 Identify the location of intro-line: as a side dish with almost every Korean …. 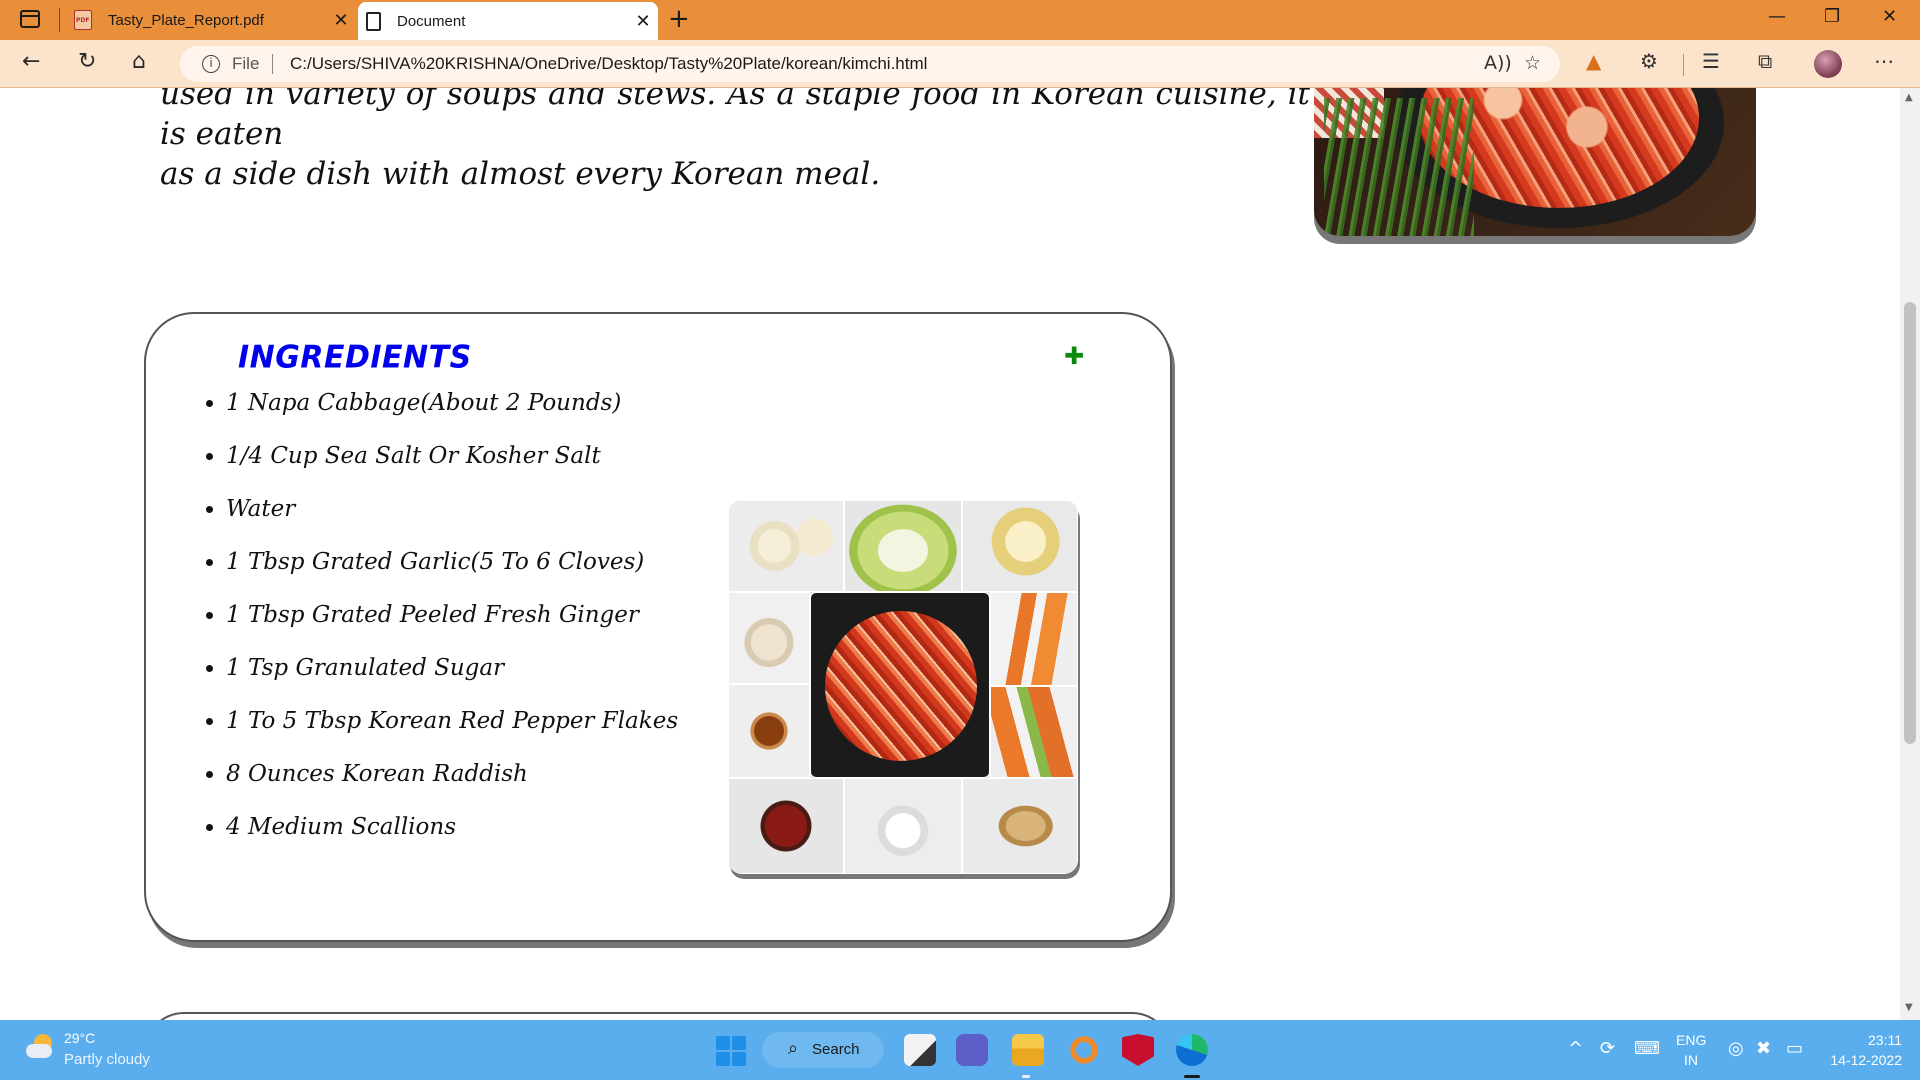
(520, 174).